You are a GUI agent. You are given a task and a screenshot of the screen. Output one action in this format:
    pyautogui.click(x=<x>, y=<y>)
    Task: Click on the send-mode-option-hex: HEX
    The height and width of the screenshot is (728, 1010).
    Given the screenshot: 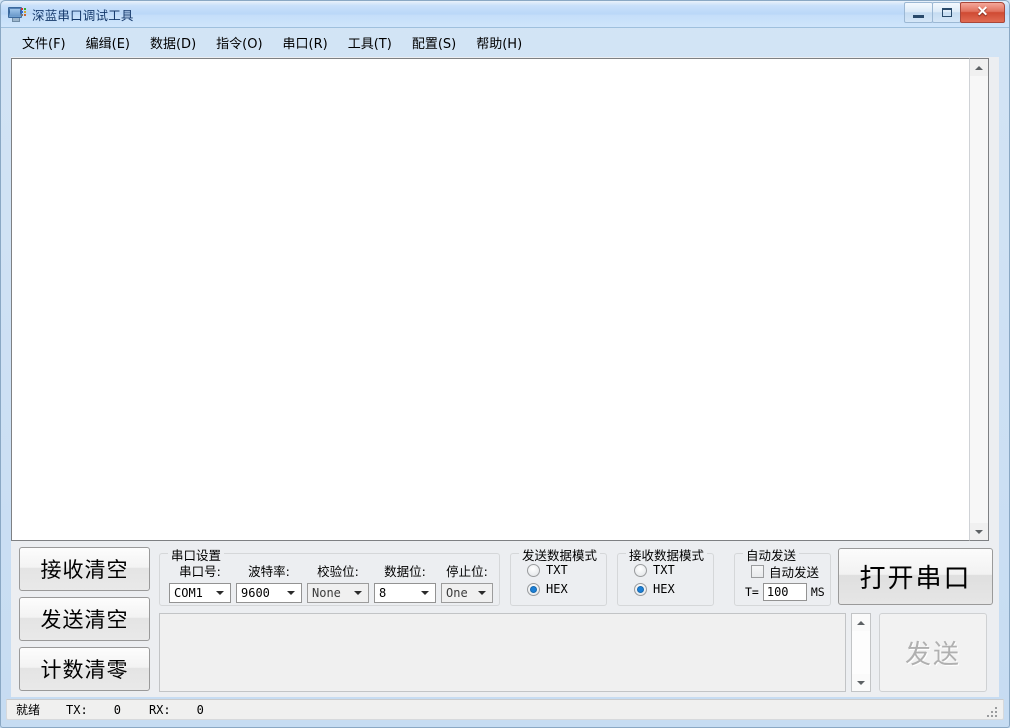 What is the action you would take?
    pyautogui.click(x=547, y=589)
    